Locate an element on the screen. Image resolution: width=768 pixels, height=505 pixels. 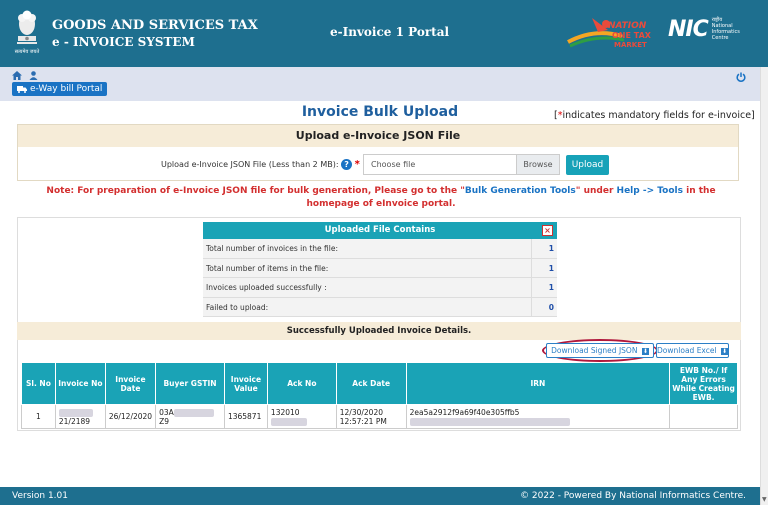
file-input: Choose file Browse is located at coordinates (461, 164).